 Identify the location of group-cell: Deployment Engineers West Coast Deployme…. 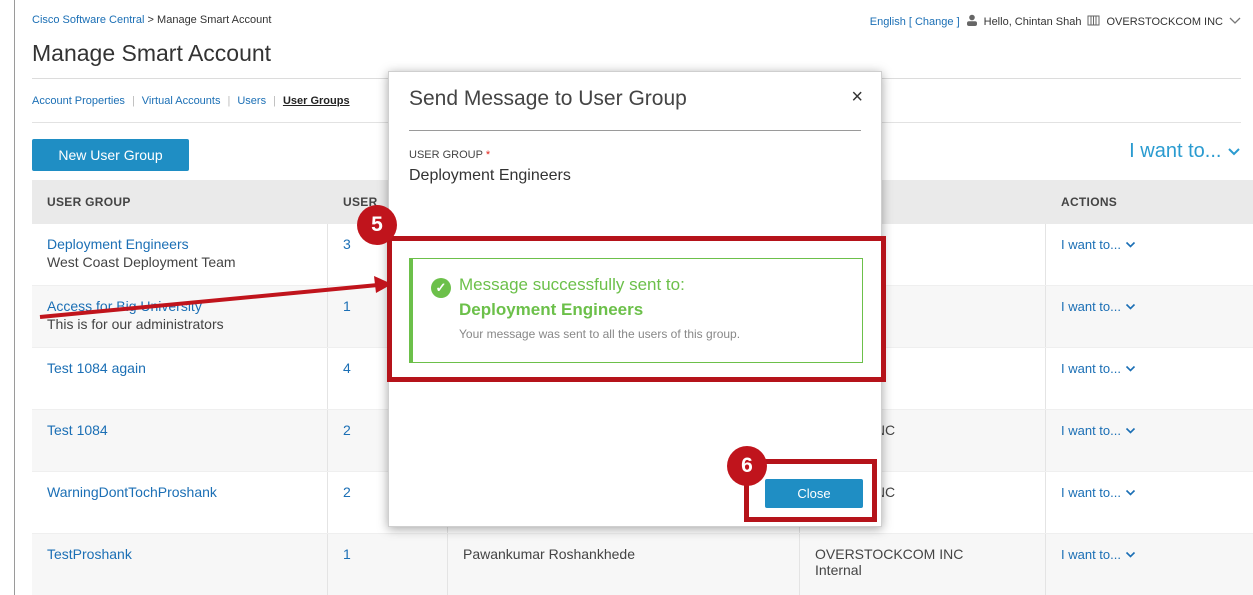
(180, 254).